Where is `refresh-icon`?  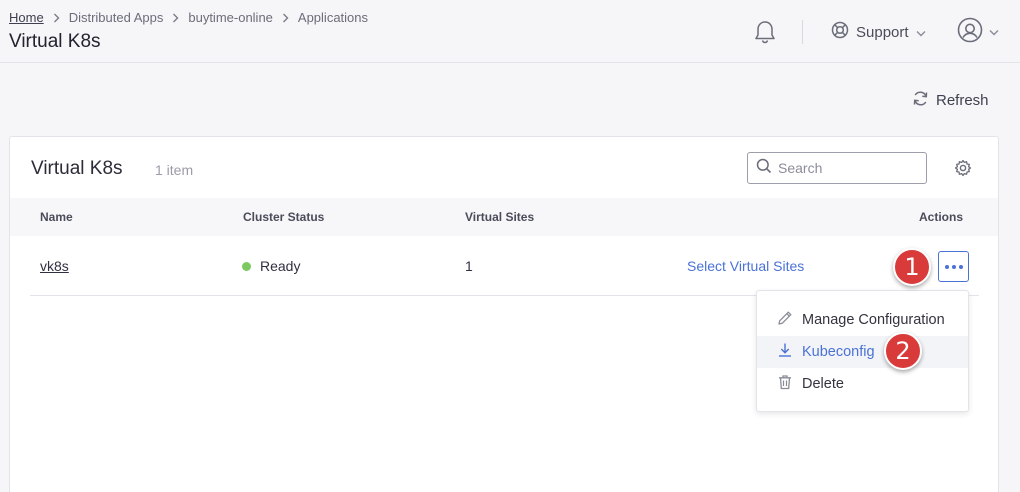
refresh-icon is located at coordinates (920, 100).